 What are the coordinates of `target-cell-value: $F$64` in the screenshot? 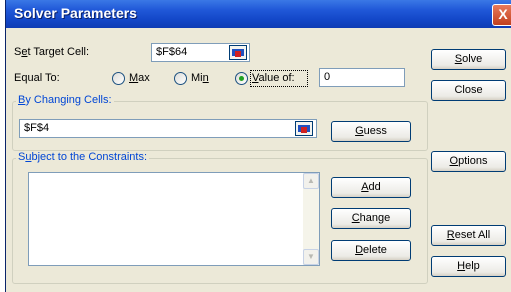 It's located at (172, 52).